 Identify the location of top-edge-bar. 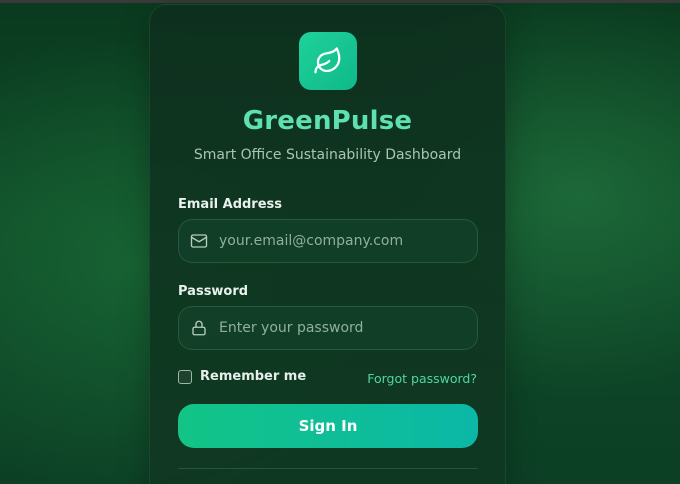
(340, 1).